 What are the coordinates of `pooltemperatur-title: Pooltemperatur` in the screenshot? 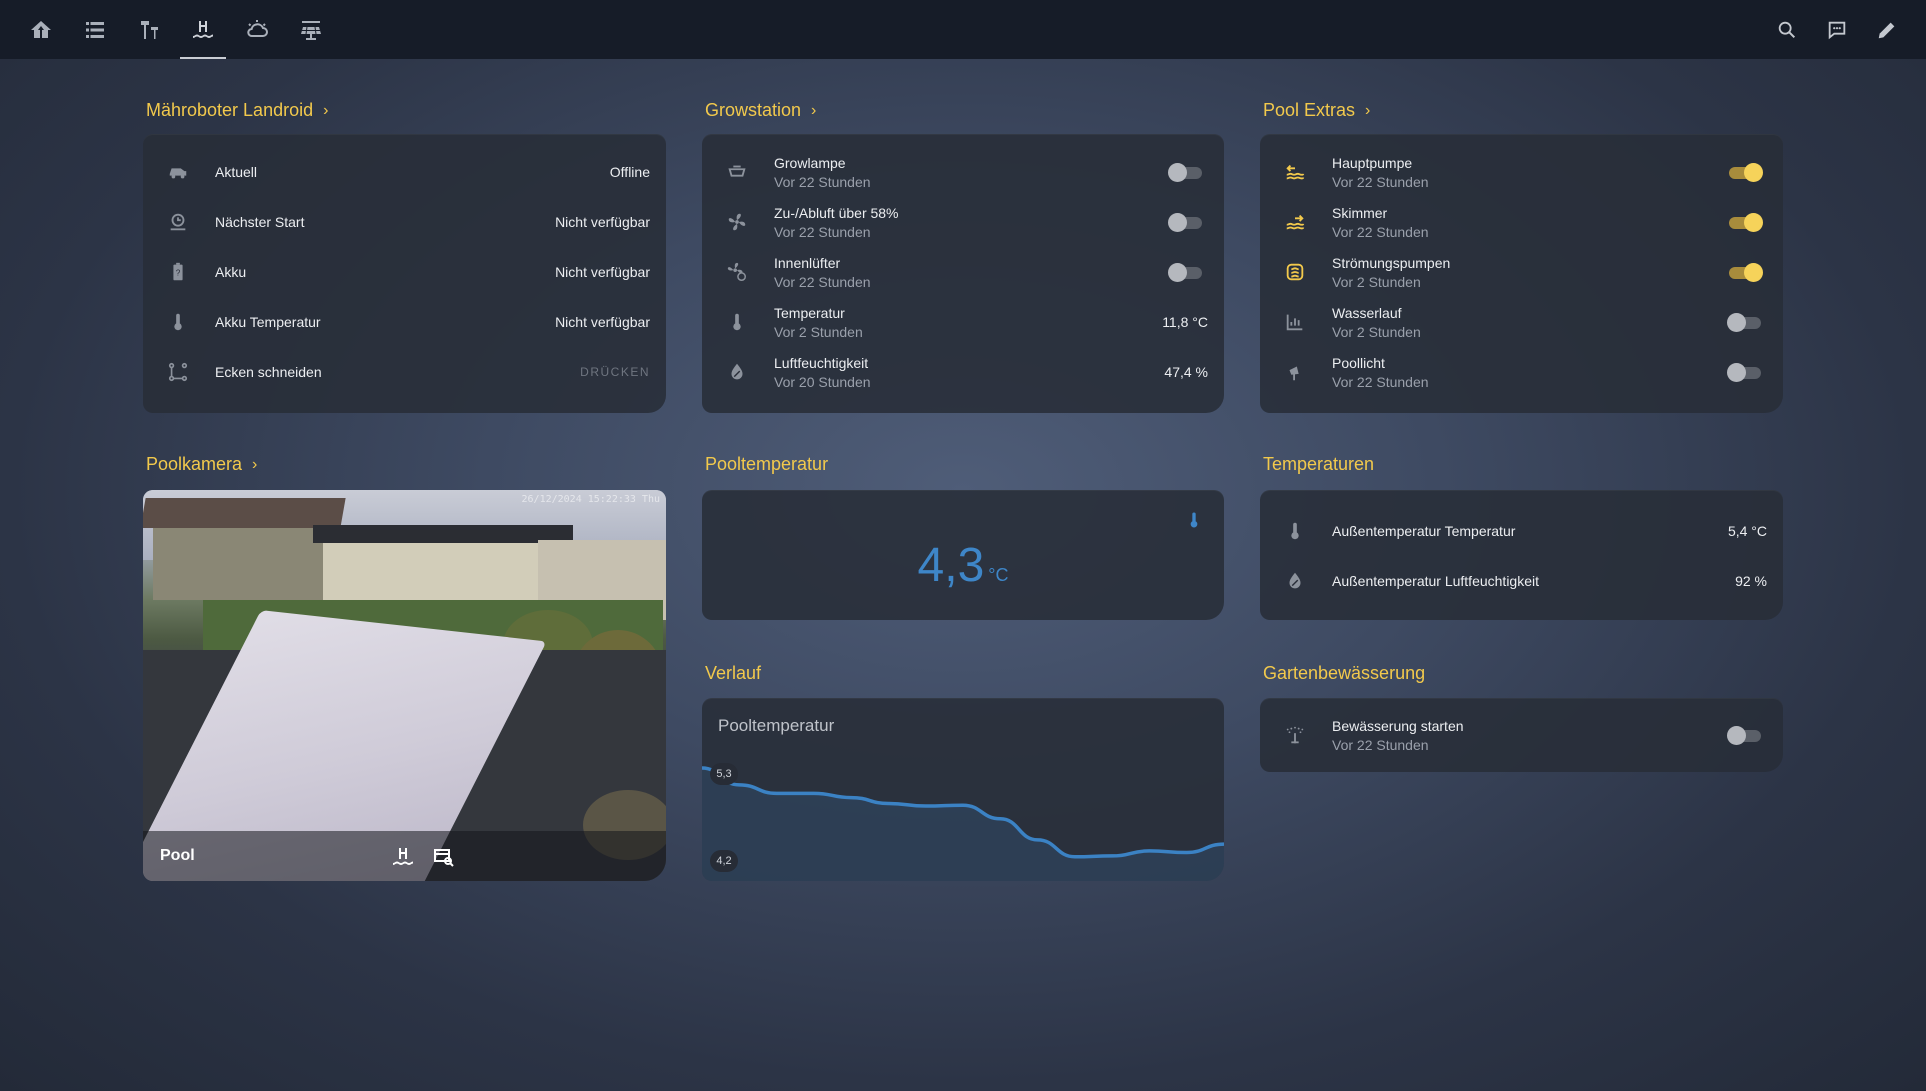 It's located at (766, 464).